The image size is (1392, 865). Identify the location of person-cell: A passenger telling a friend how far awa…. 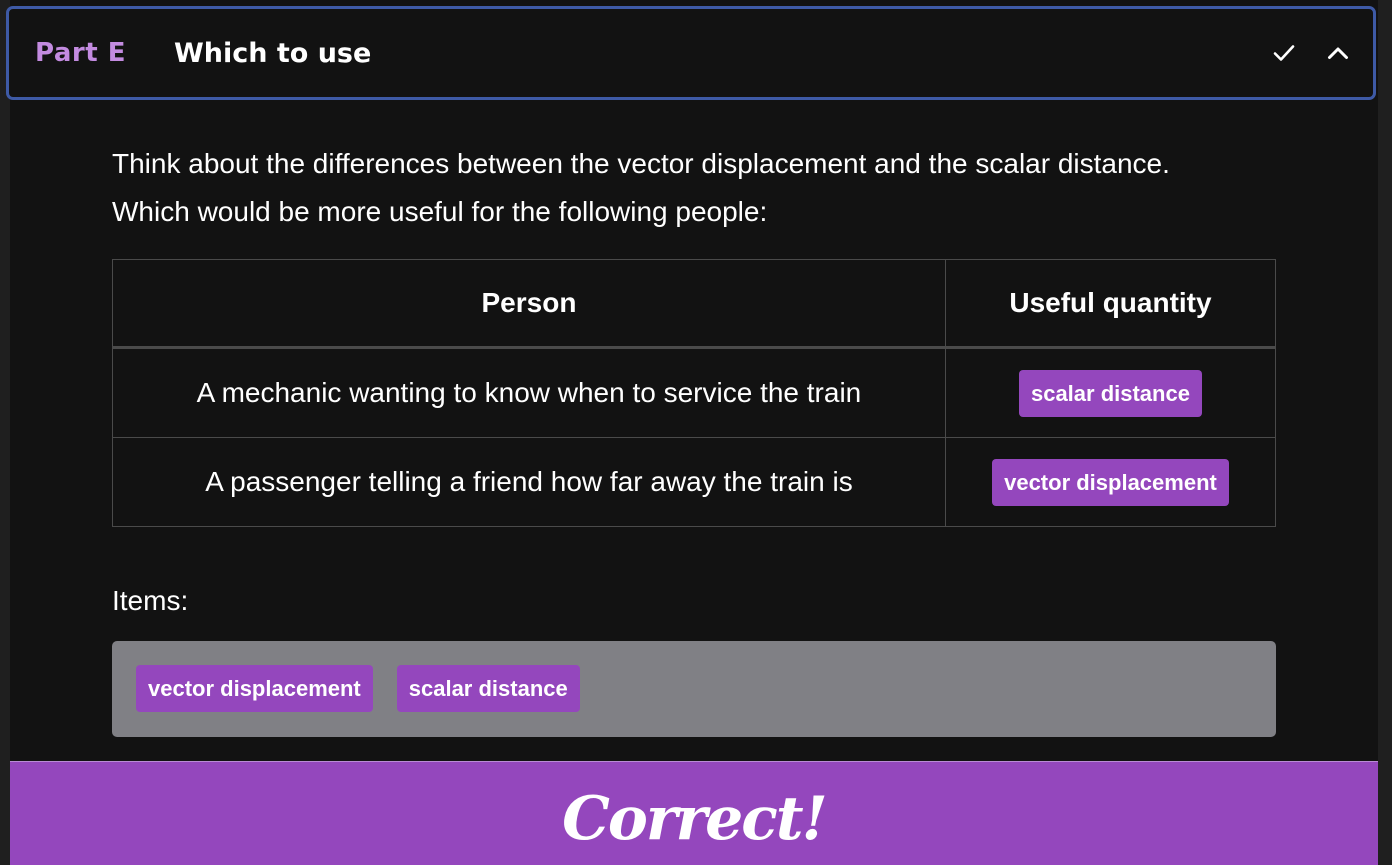
(529, 482).